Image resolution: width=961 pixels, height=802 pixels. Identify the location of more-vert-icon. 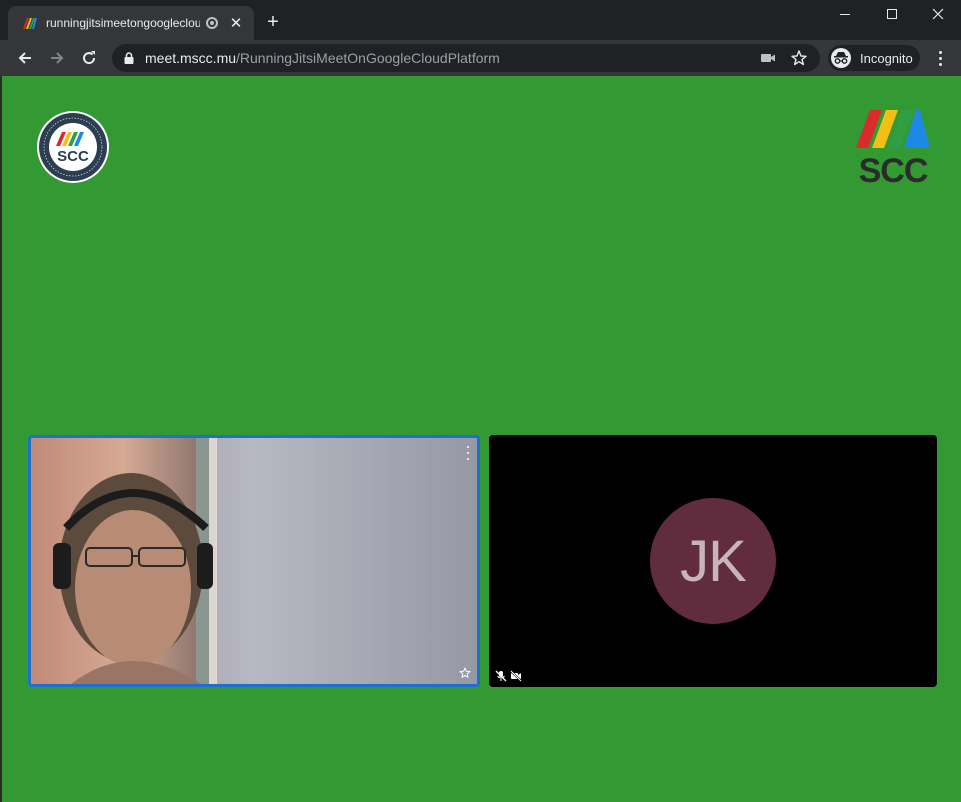
(940, 52).